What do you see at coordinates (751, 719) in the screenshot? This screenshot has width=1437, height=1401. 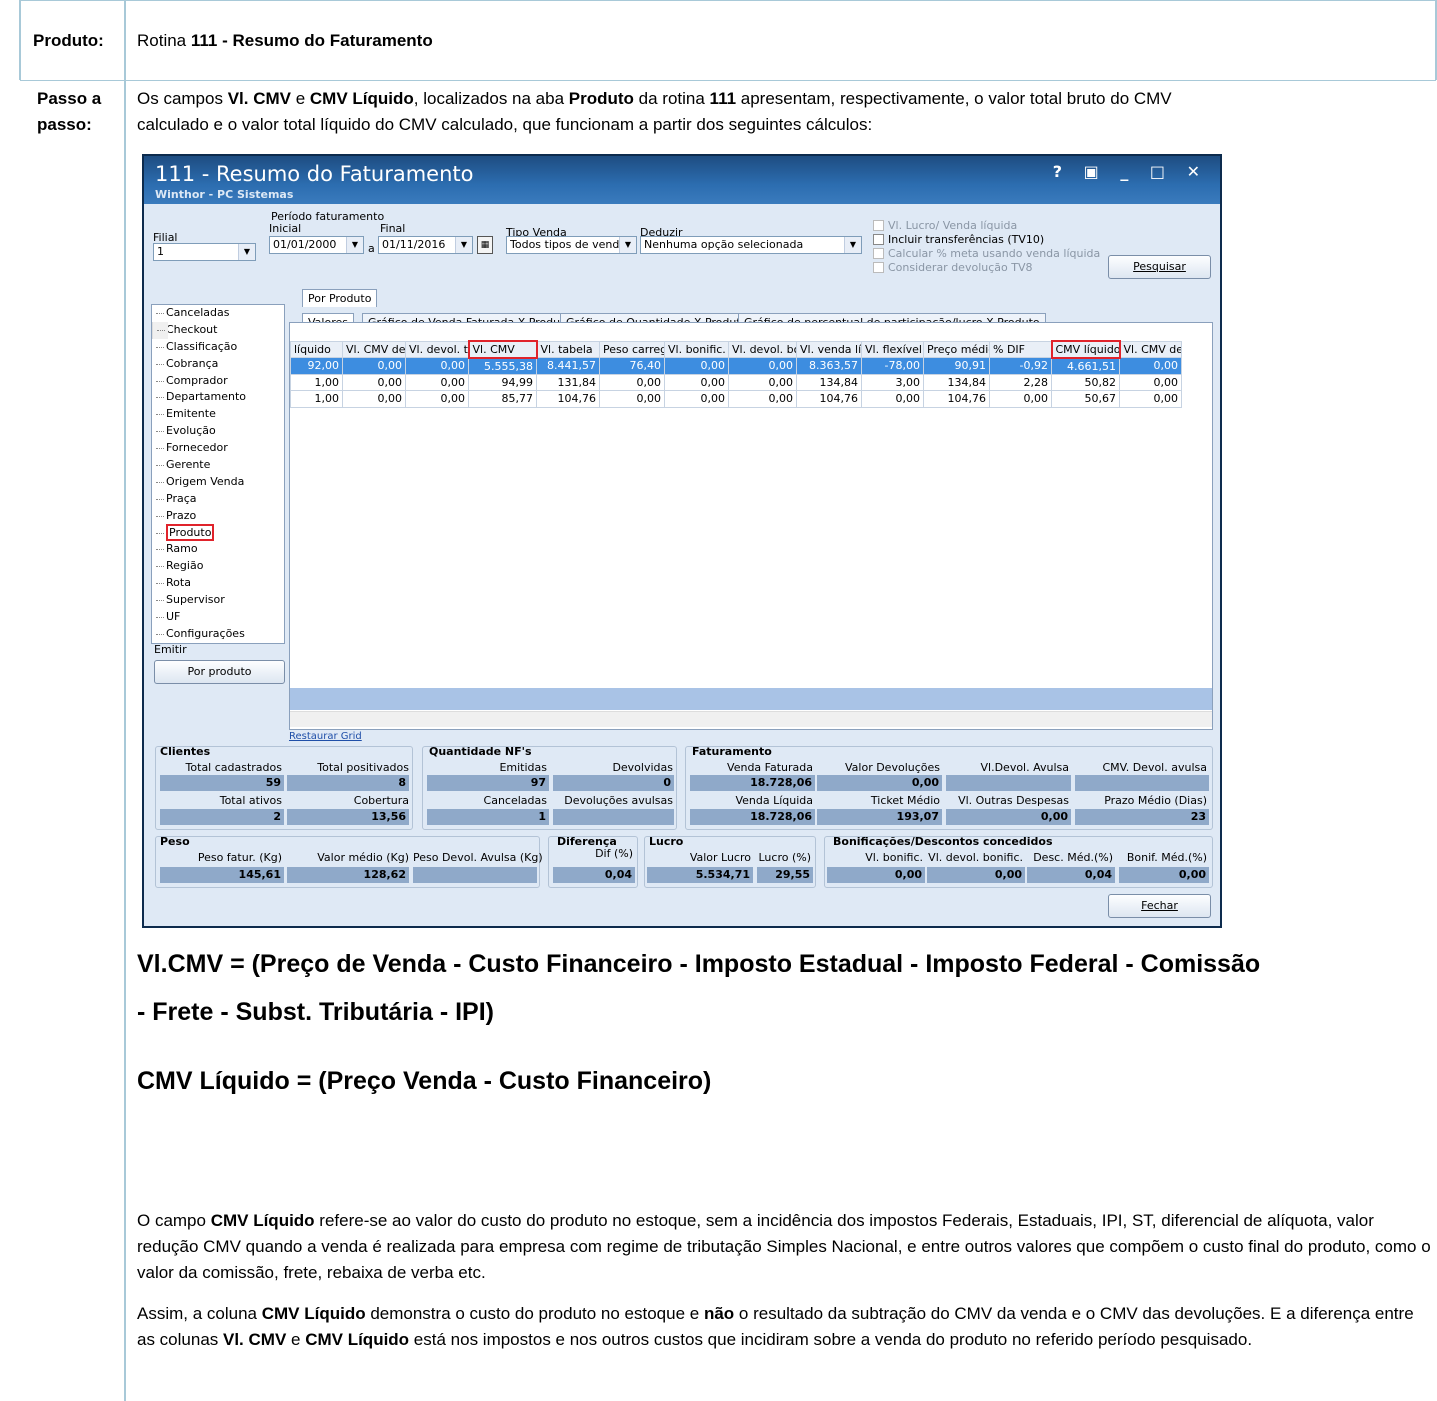 I see `grid-hscrollbar` at bounding box center [751, 719].